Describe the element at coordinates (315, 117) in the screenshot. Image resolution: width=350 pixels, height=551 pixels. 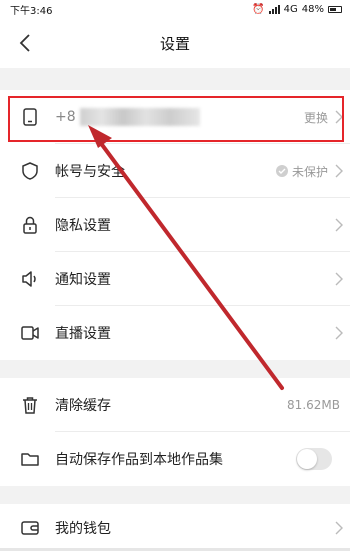
I see `change-phone-label: 更换` at that location.